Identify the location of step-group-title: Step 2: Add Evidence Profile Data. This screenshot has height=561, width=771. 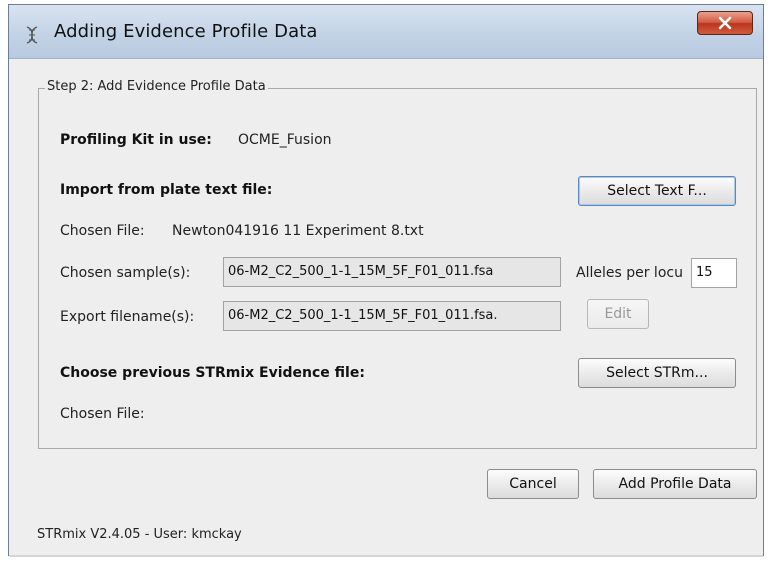
(156, 86).